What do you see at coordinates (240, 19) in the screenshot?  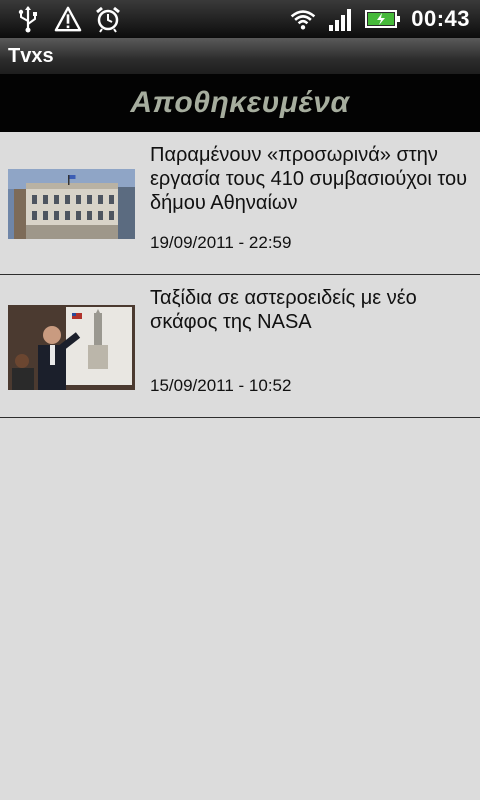 I see `status-bar: 00:43` at bounding box center [240, 19].